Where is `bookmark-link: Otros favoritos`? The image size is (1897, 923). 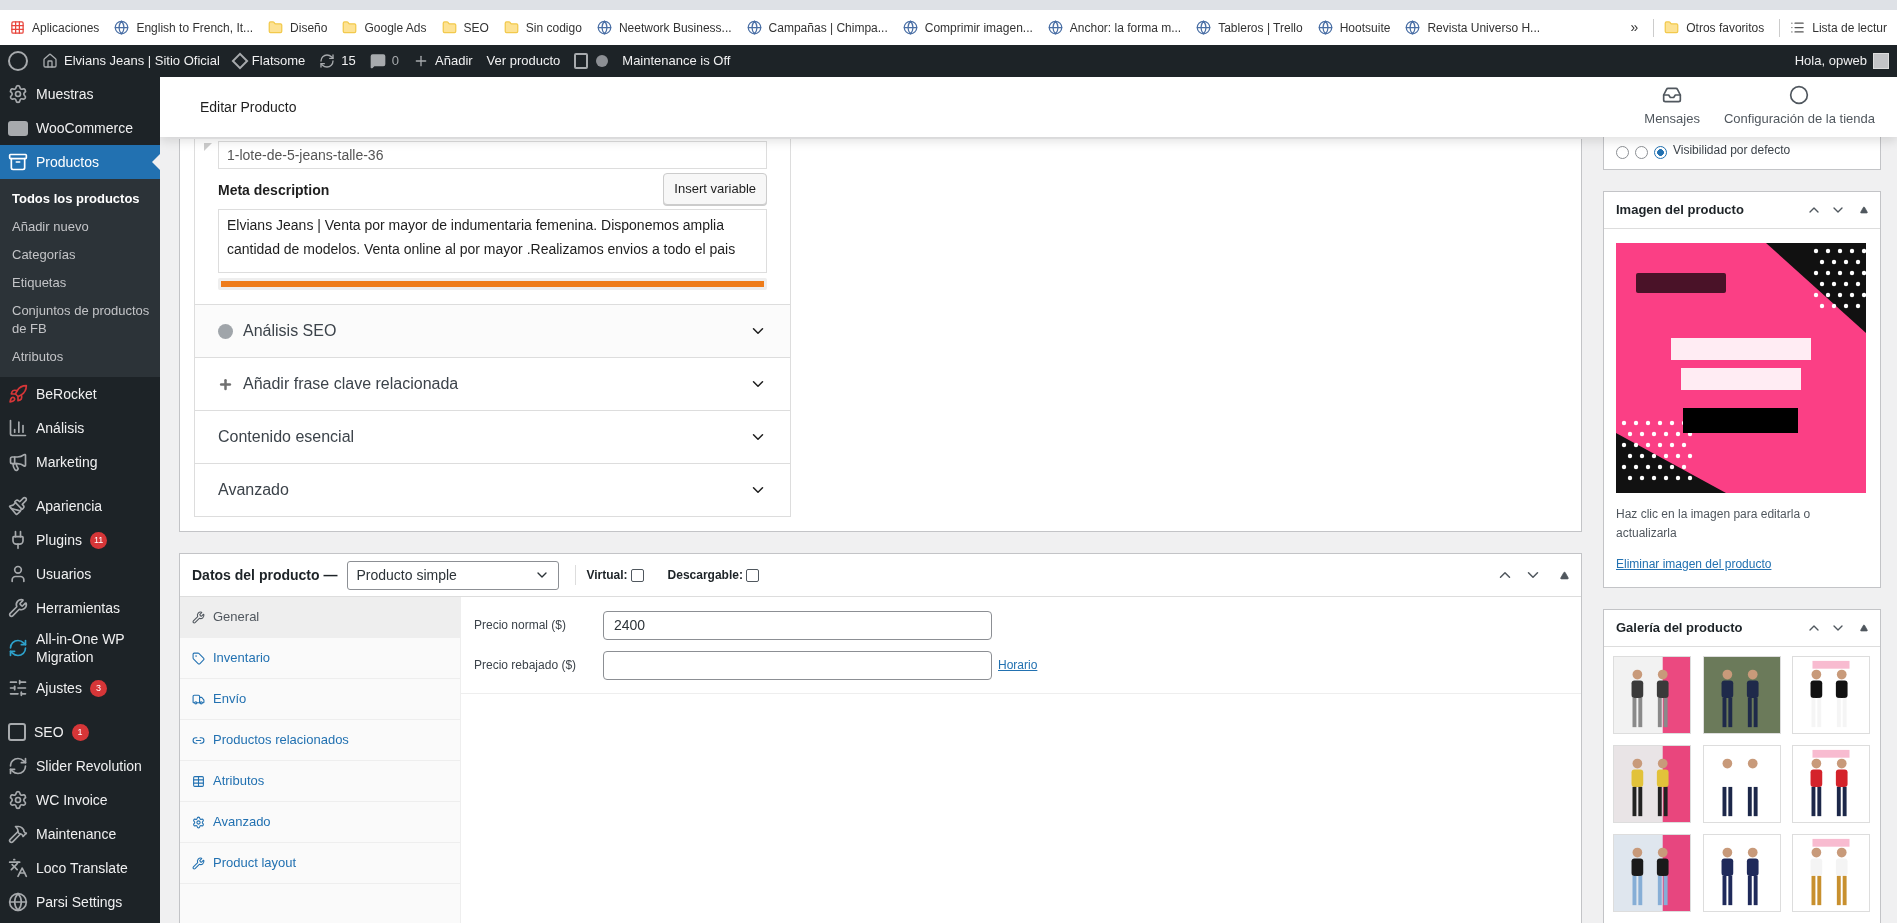
bookmark-link: Otros favoritos is located at coordinates (1709, 27).